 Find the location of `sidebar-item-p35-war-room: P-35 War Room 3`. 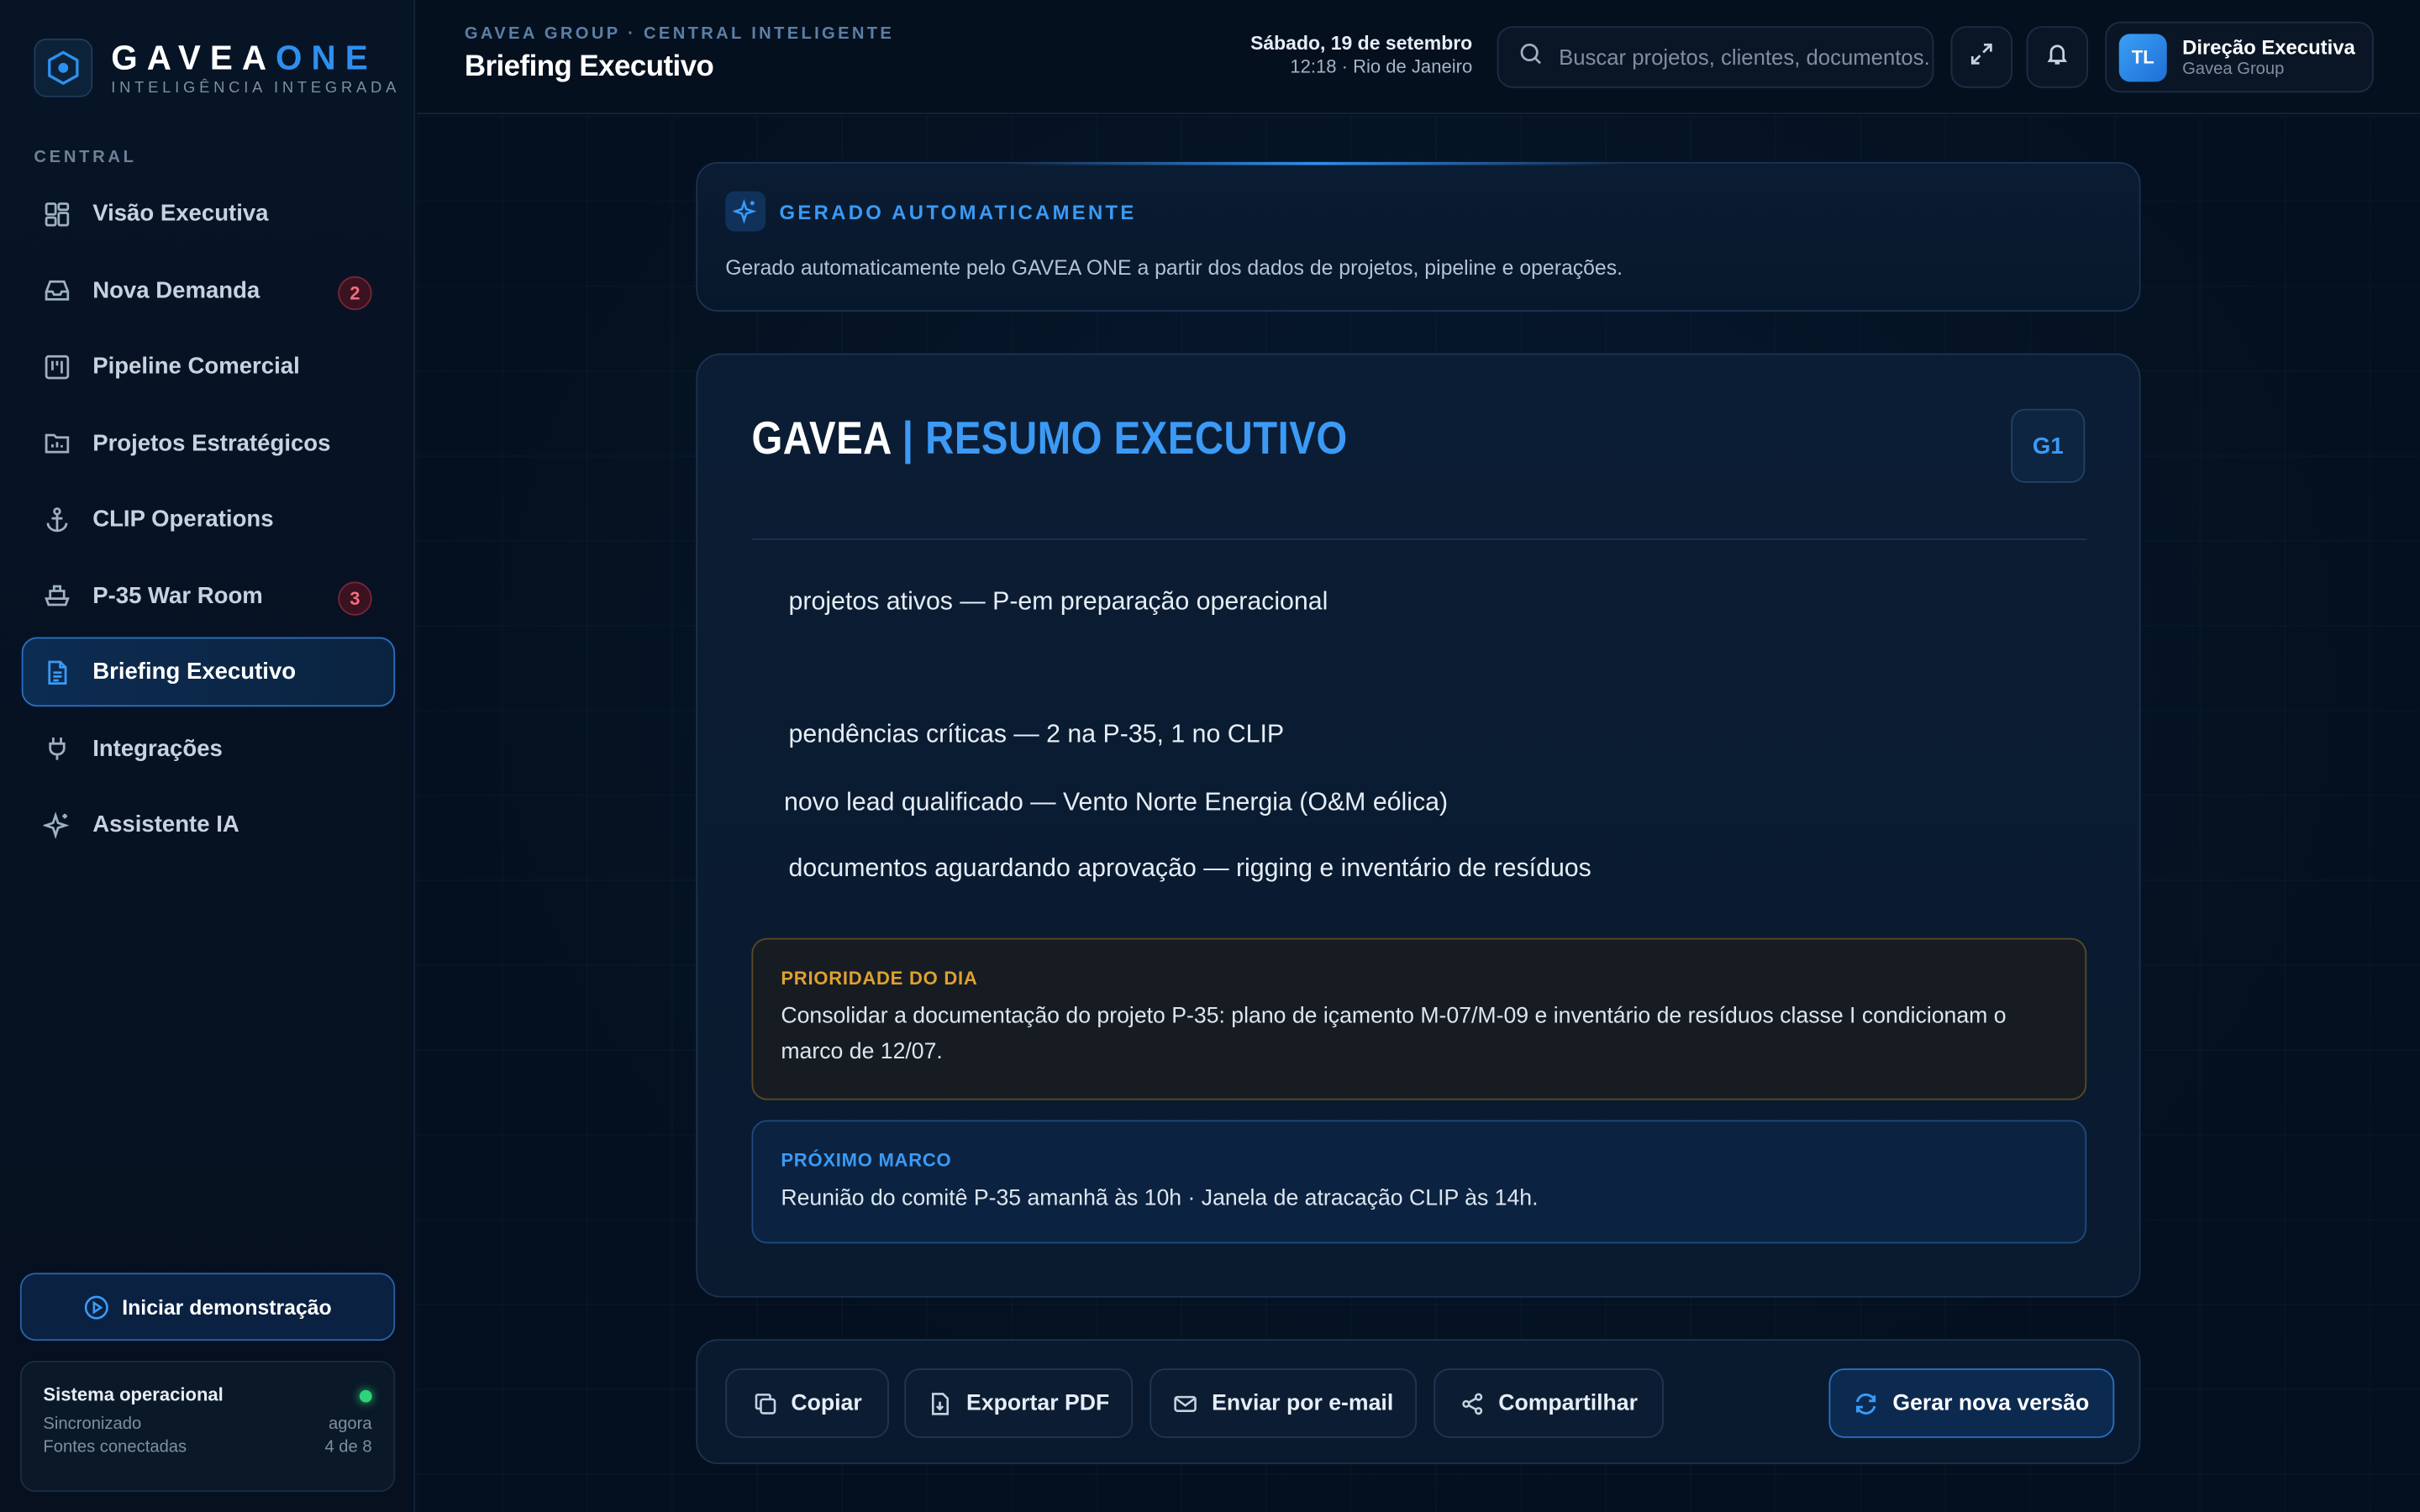

sidebar-item-p35-war-room: P-35 War Room 3 is located at coordinates (208, 596).